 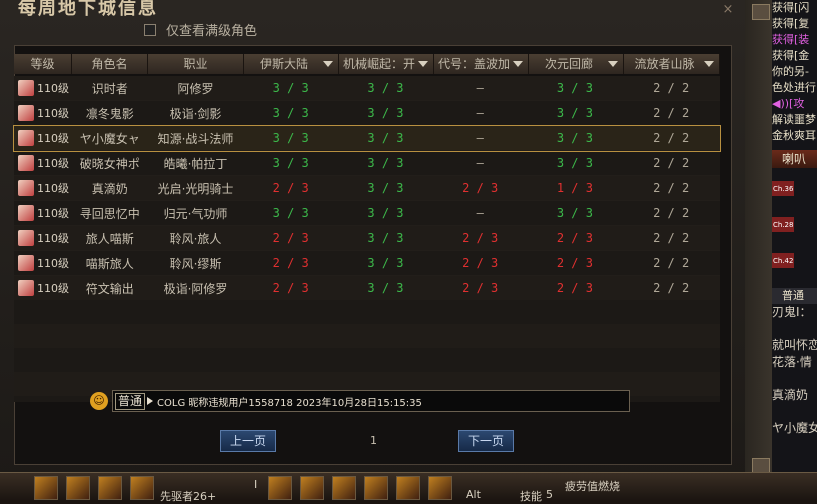 I want to click on job-cell: 极诣·阿修罗, so click(x=195, y=288).